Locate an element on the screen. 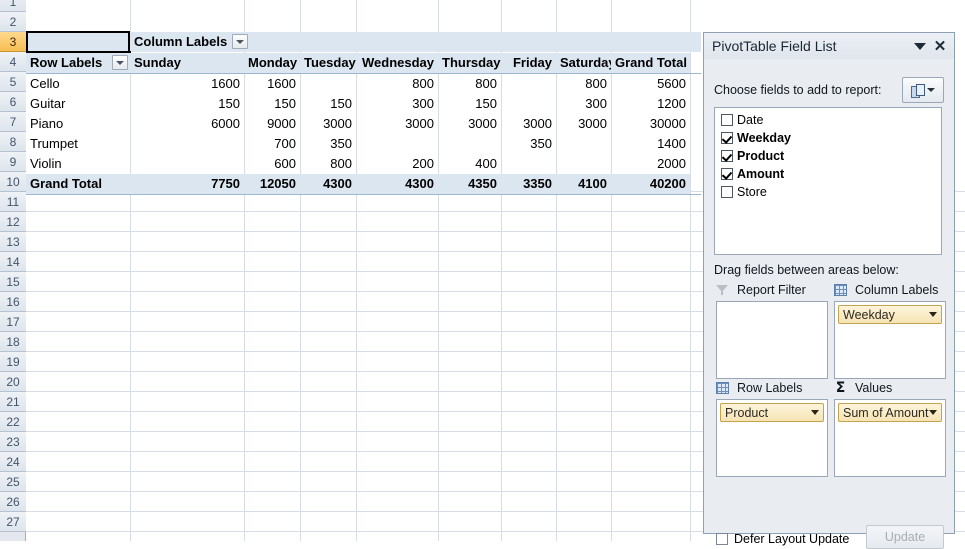 This screenshot has width=965, height=549. table-row: Cello 1600 1600 800 800 800 5600 is located at coordinates (363, 84).